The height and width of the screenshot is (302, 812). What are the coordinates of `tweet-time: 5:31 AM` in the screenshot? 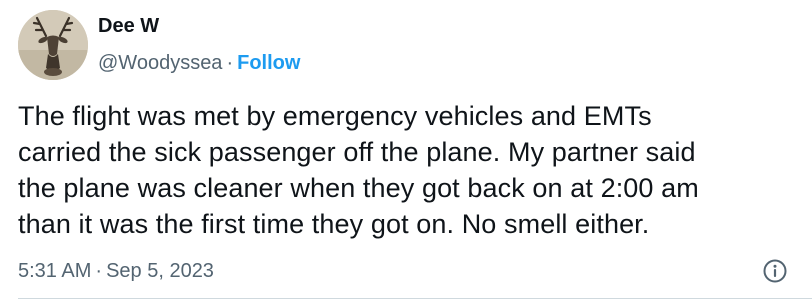 It's located at (55, 271).